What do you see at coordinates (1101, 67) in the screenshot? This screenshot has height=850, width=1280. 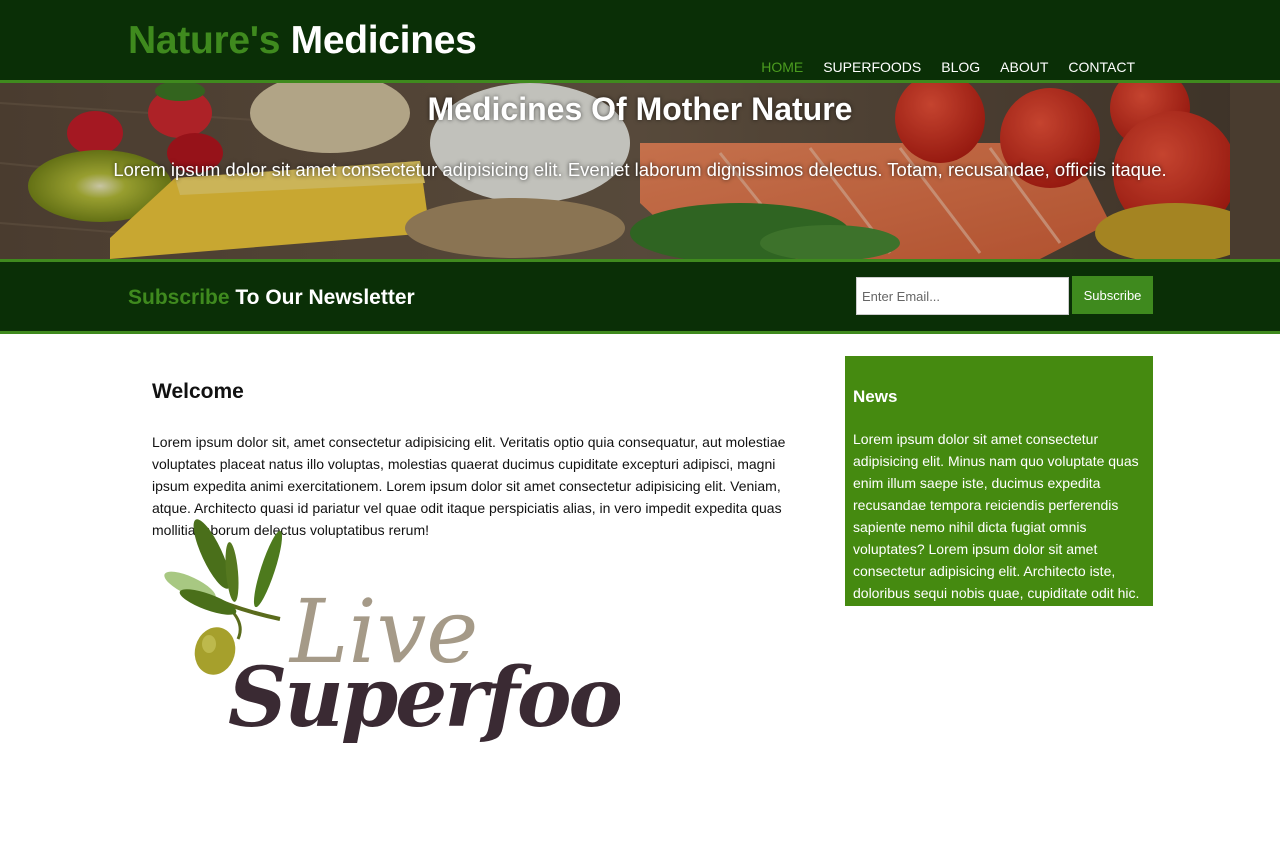 I see `nav-contact: CONTACT` at bounding box center [1101, 67].